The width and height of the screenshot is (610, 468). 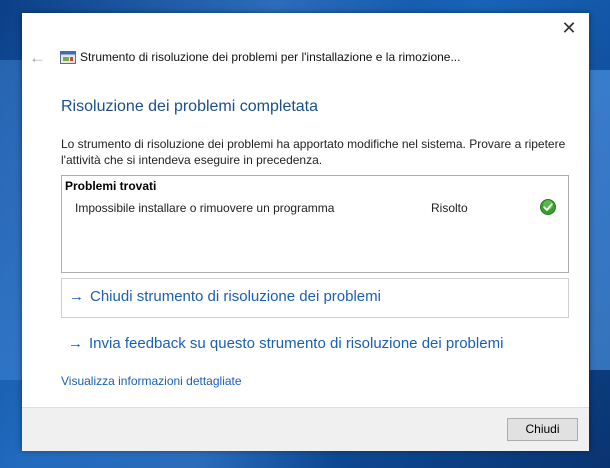 I want to click on close-button: Chiudi, so click(x=542, y=429).